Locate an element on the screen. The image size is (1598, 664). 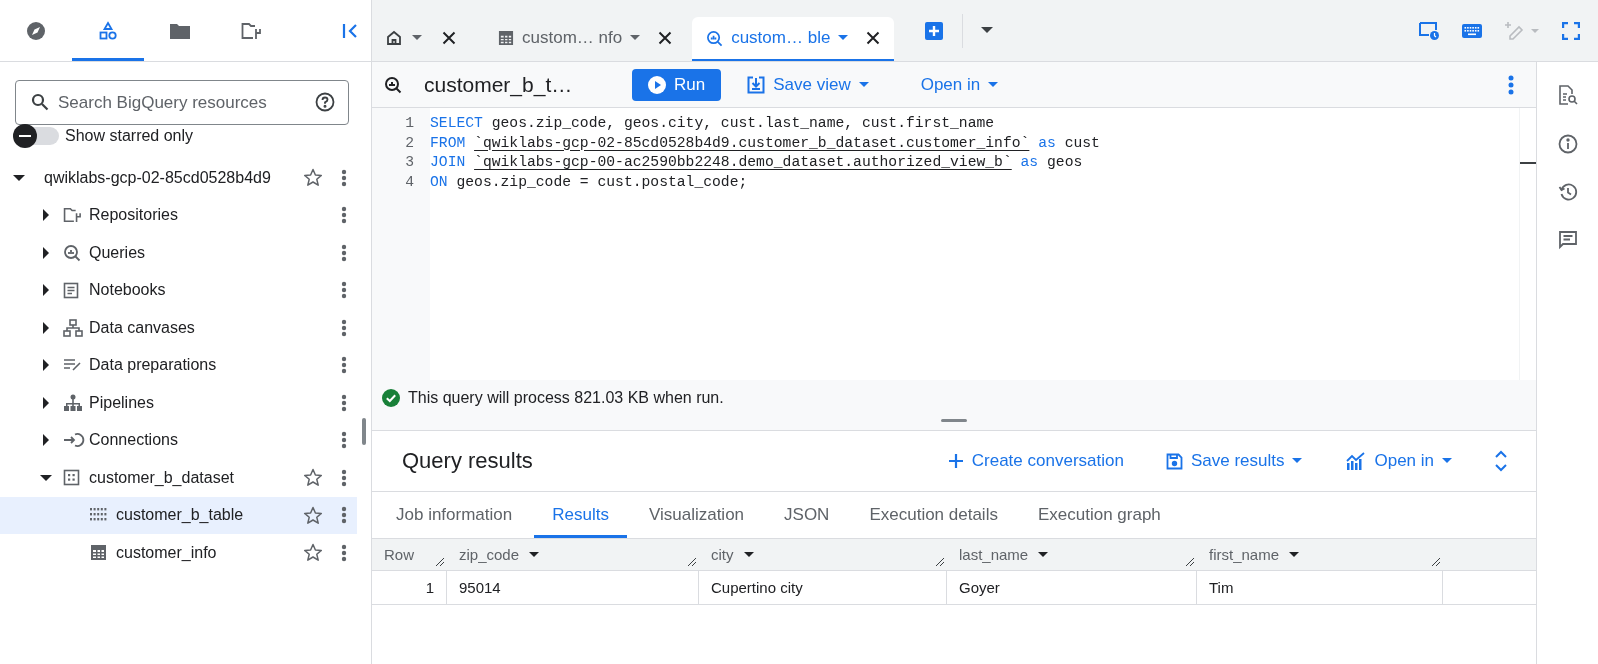
expand-collapse-icon is located at coordinates (1501, 461).